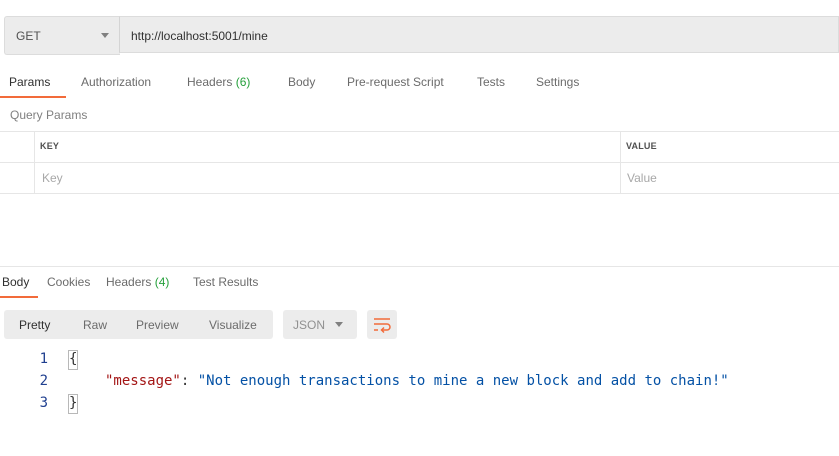 Image resolution: width=839 pixels, height=456 pixels. I want to click on format-label: JSON, so click(309, 325).